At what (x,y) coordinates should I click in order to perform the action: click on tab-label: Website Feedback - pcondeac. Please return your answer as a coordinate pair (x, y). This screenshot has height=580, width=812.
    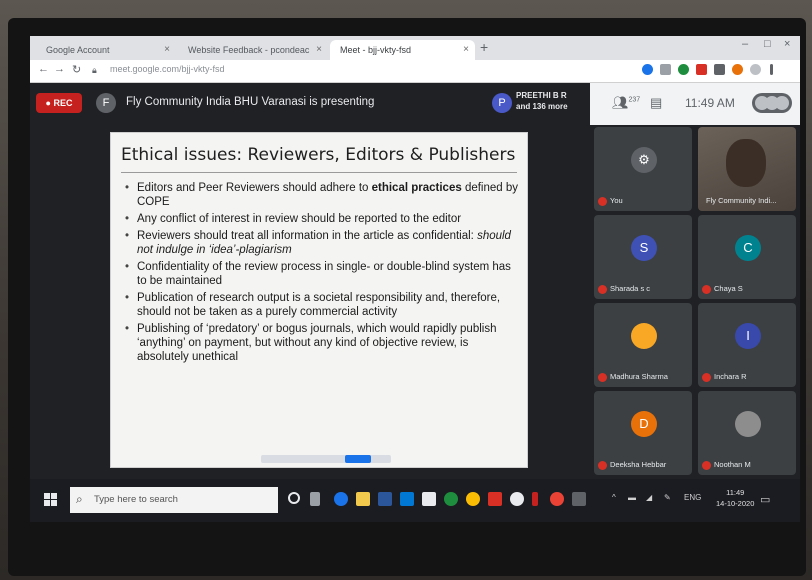
    Looking at the image, I should click on (249, 50).